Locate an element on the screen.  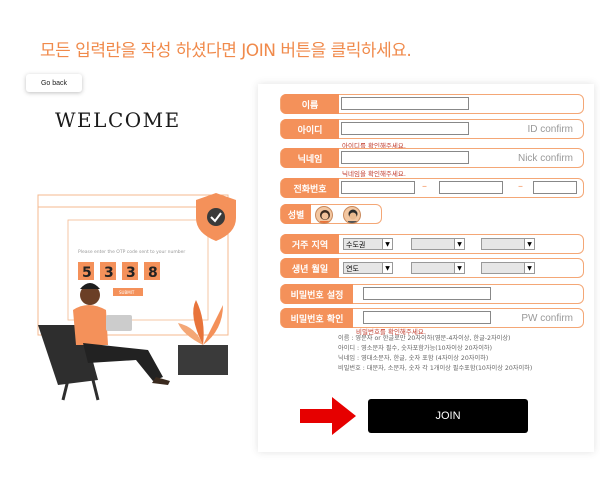
birth-day-select: ▼ is located at coordinates (508, 268).